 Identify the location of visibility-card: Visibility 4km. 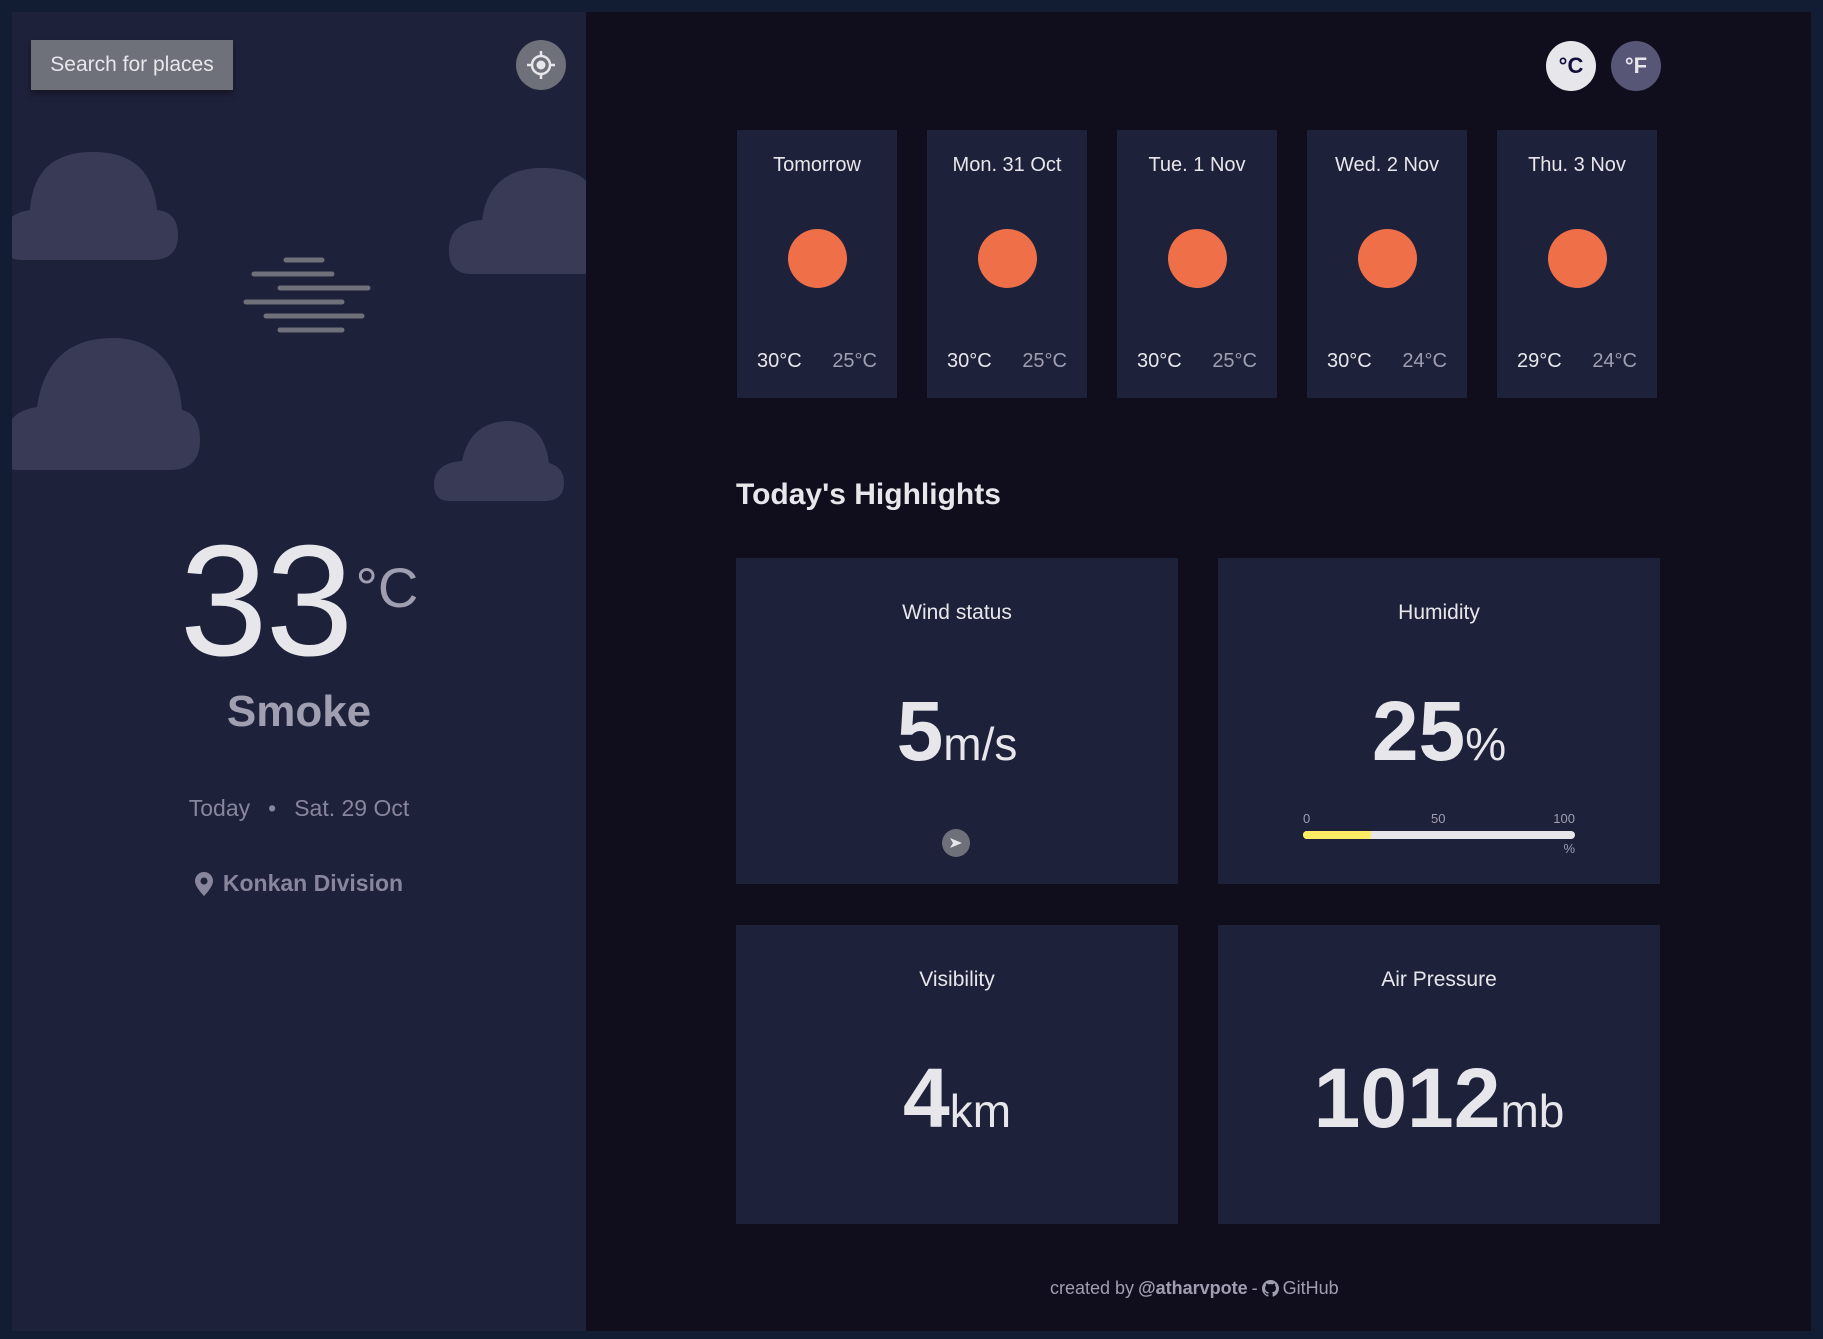
(957, 1074).